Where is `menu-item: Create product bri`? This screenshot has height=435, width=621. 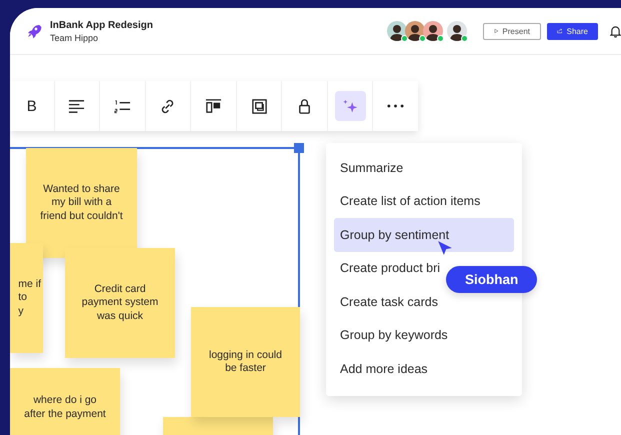
menu-item: Create product bri is located at coordinates (390, 268).